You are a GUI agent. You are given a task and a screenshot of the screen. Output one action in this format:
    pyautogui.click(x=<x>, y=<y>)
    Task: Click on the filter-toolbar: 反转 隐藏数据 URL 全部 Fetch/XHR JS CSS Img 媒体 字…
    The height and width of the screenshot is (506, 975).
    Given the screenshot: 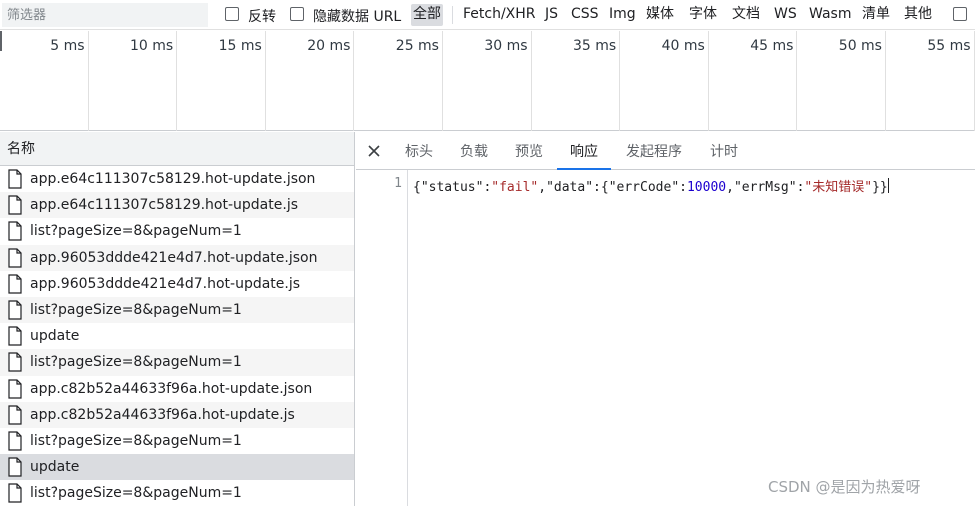 What is the action you would take?
    pyautogui.click(x=487, y=15)
    